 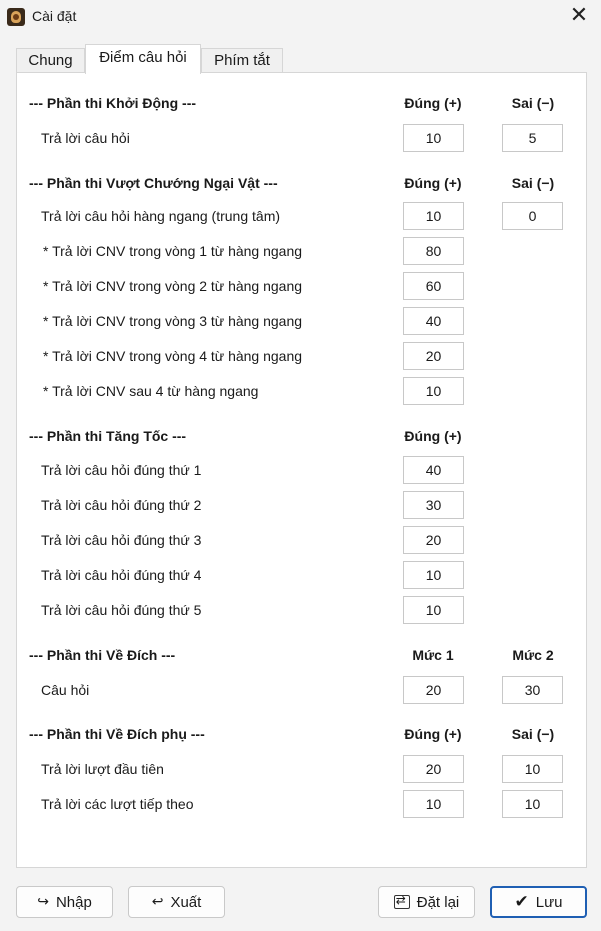 I want to click on setting-row: Trả lời lượt đầu tiên, so click(x=301, y=769).